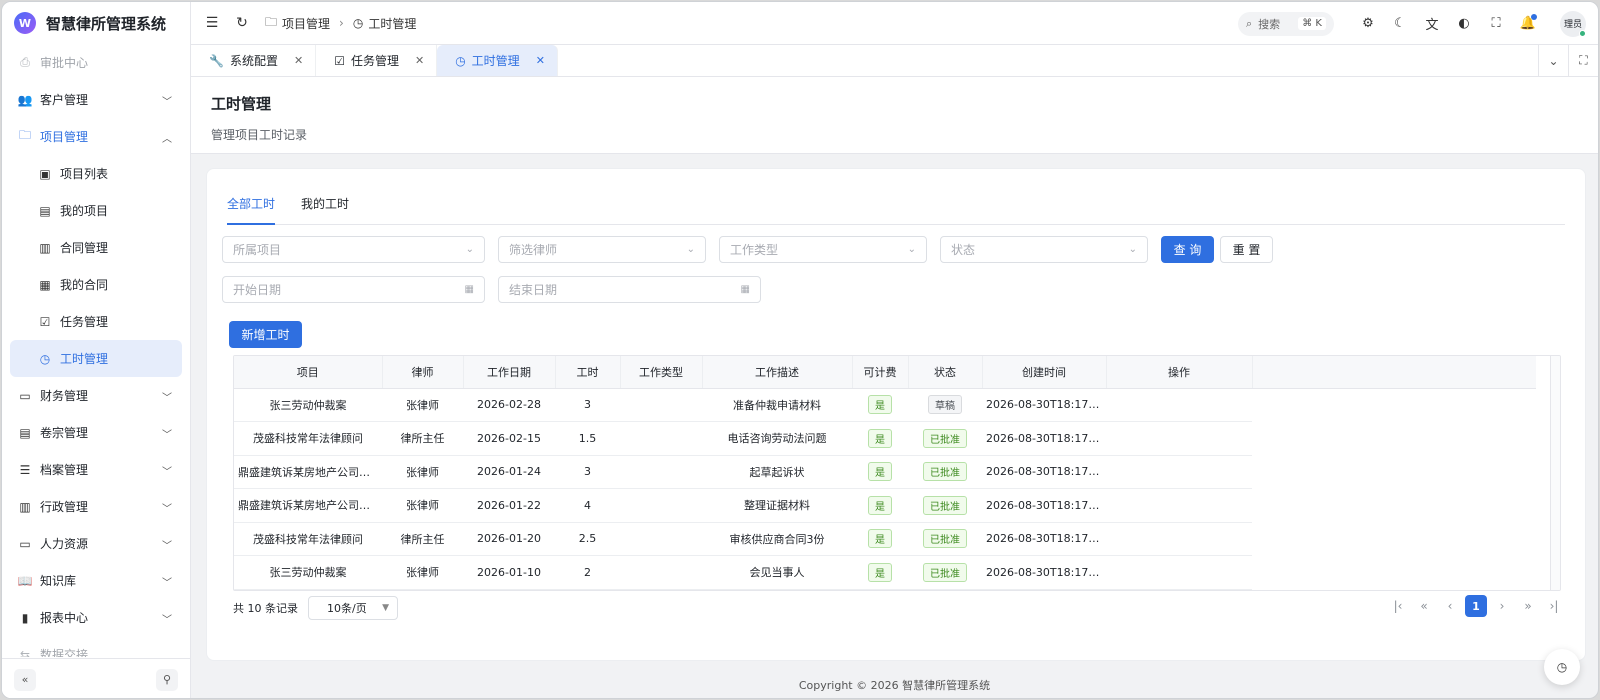 This screenshot has width=1600, height=700. What do you see at coordinates (254, 60) in the screenshot?
I see `tab-0: 🔧 系统配置 ✕` at bounding box center [254, 60].